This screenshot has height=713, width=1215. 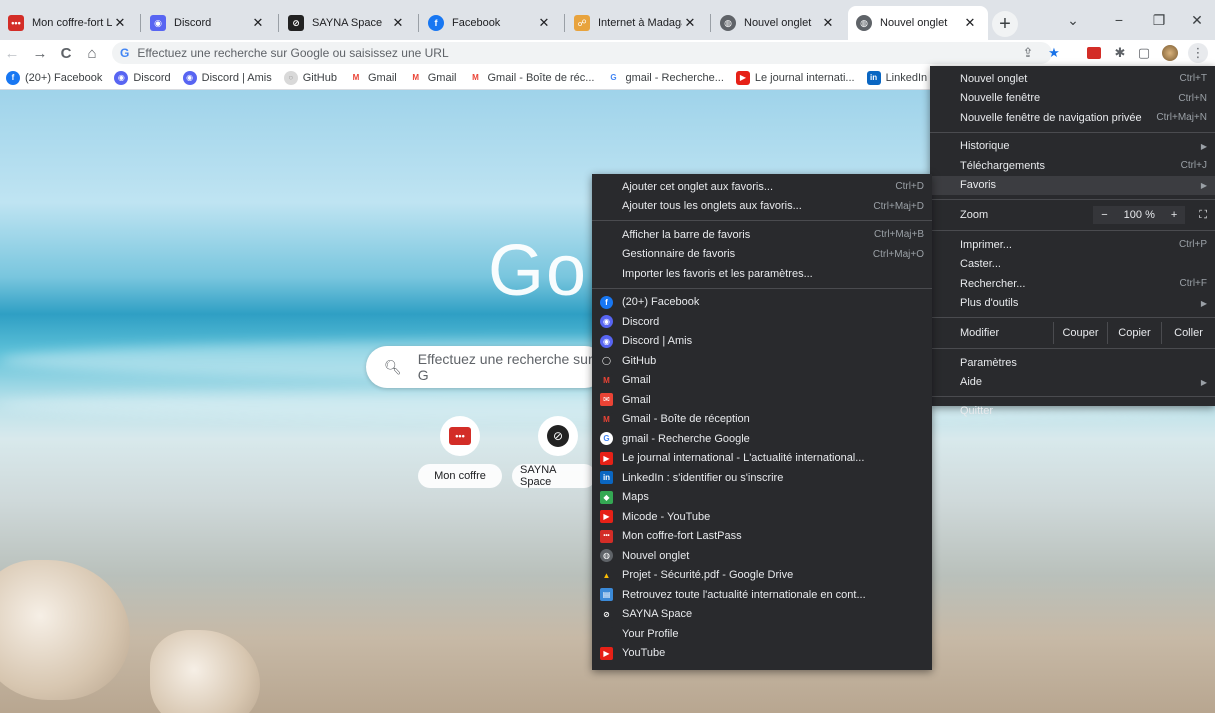 I want to click on google-logo: Go, so click(x=538, y=271).